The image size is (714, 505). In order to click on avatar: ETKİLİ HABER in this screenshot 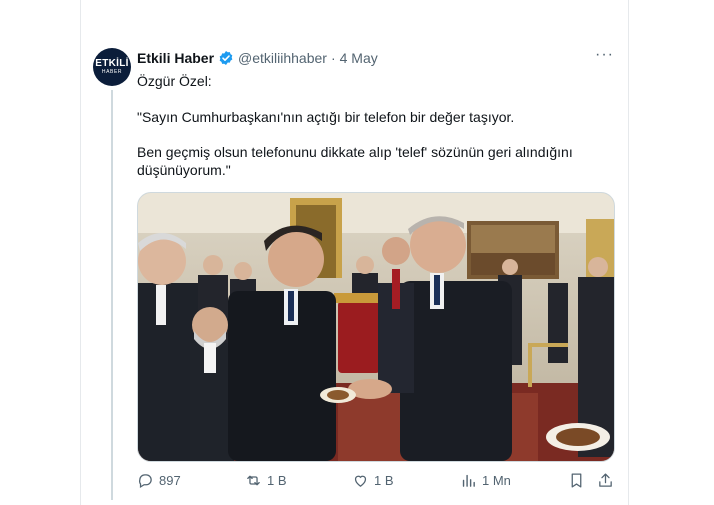, I will do `click(112, 67)`.